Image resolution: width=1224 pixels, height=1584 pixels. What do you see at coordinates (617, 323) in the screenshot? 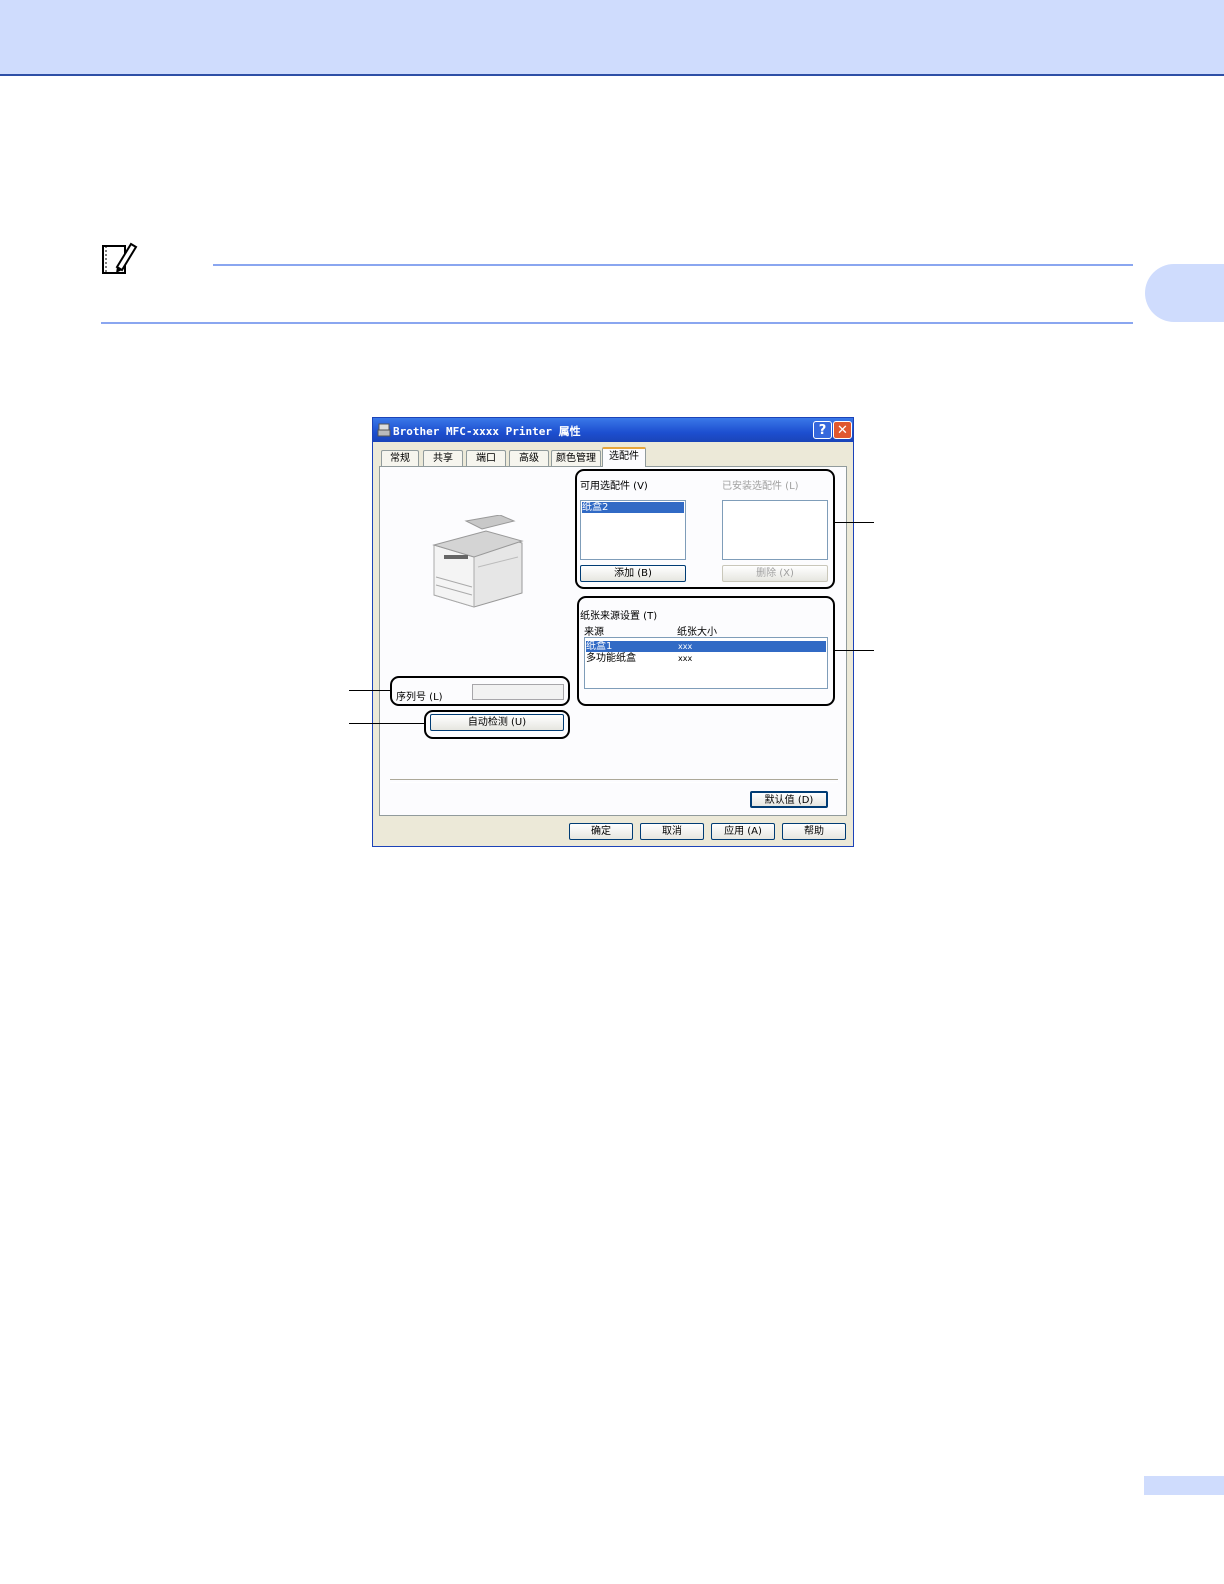
I see `note-rule-bottom` at bounding box center [617, 323].